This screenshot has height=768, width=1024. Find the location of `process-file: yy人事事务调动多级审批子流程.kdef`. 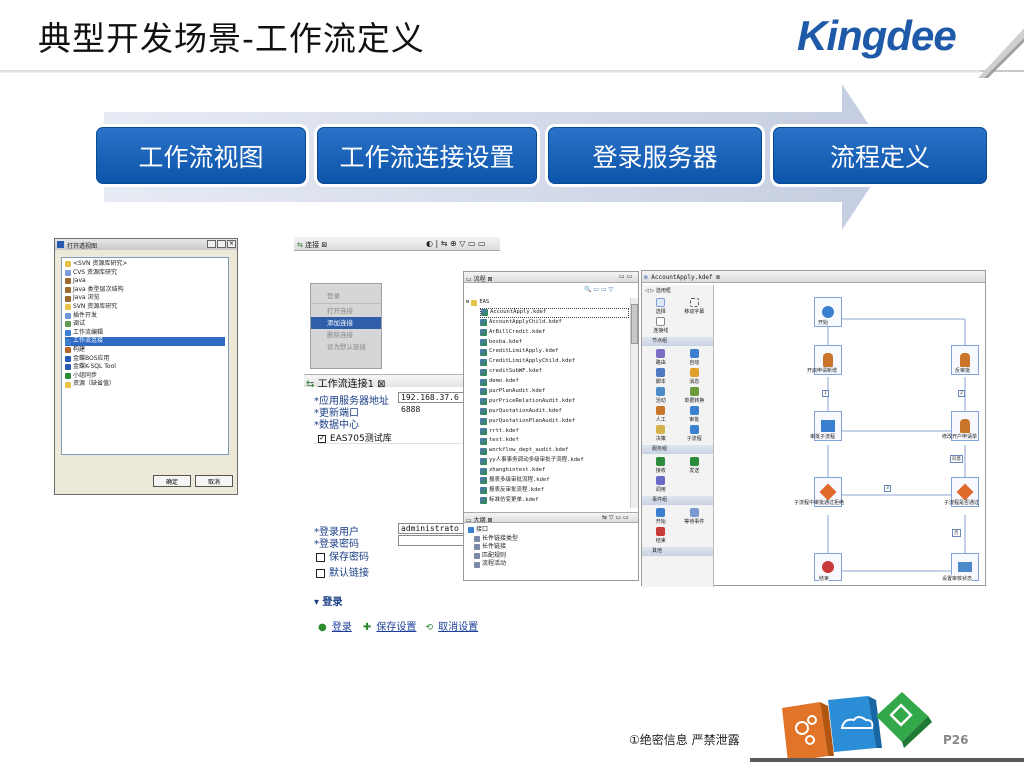

process-file: yy人事事务调动多级审批子流程.kdef is located at coordinates (554, 461).